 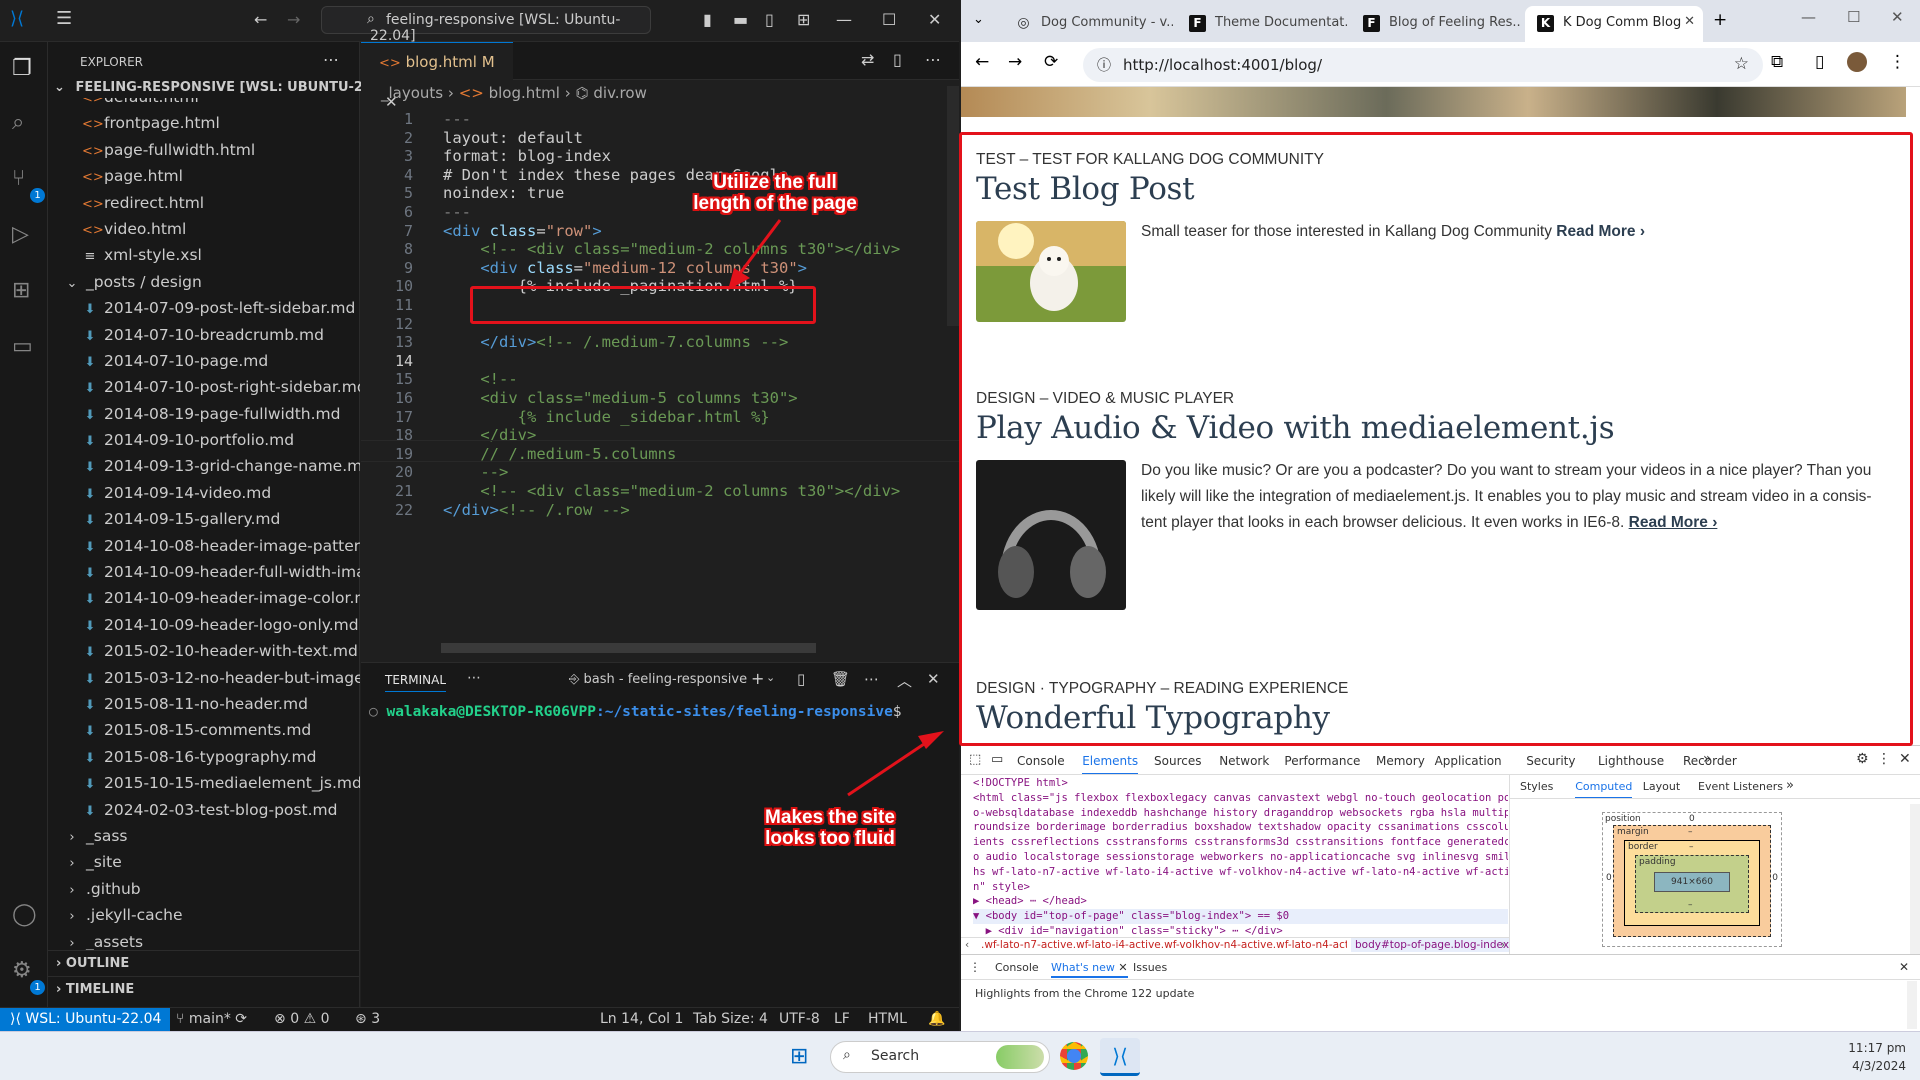 I want to click on taskbar-search-label: Search, so click(x=895, y=1056).